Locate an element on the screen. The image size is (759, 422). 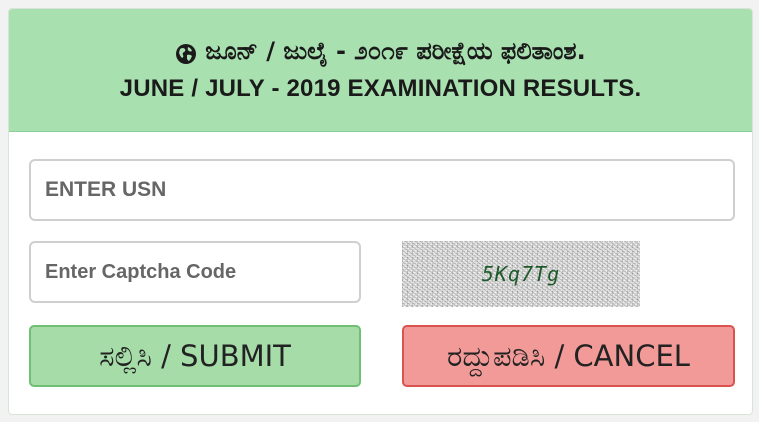
submit-button: ಸಲ್ಲಿಸಿ / SUBMIT is located at coordinates (195, 356).